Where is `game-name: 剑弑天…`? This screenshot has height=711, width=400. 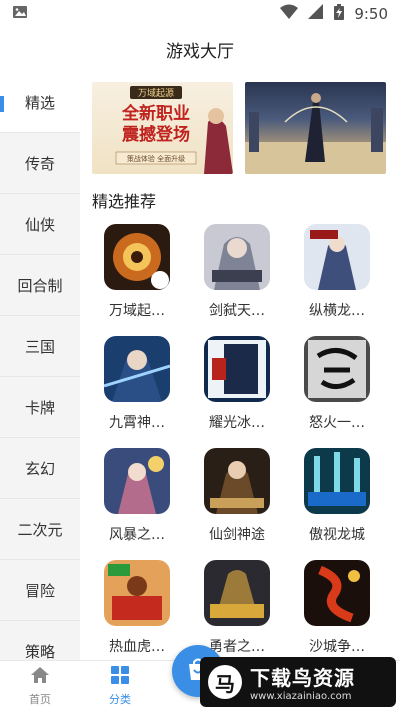
game-name: 剑弑天… is located at coordinates (237, 311).